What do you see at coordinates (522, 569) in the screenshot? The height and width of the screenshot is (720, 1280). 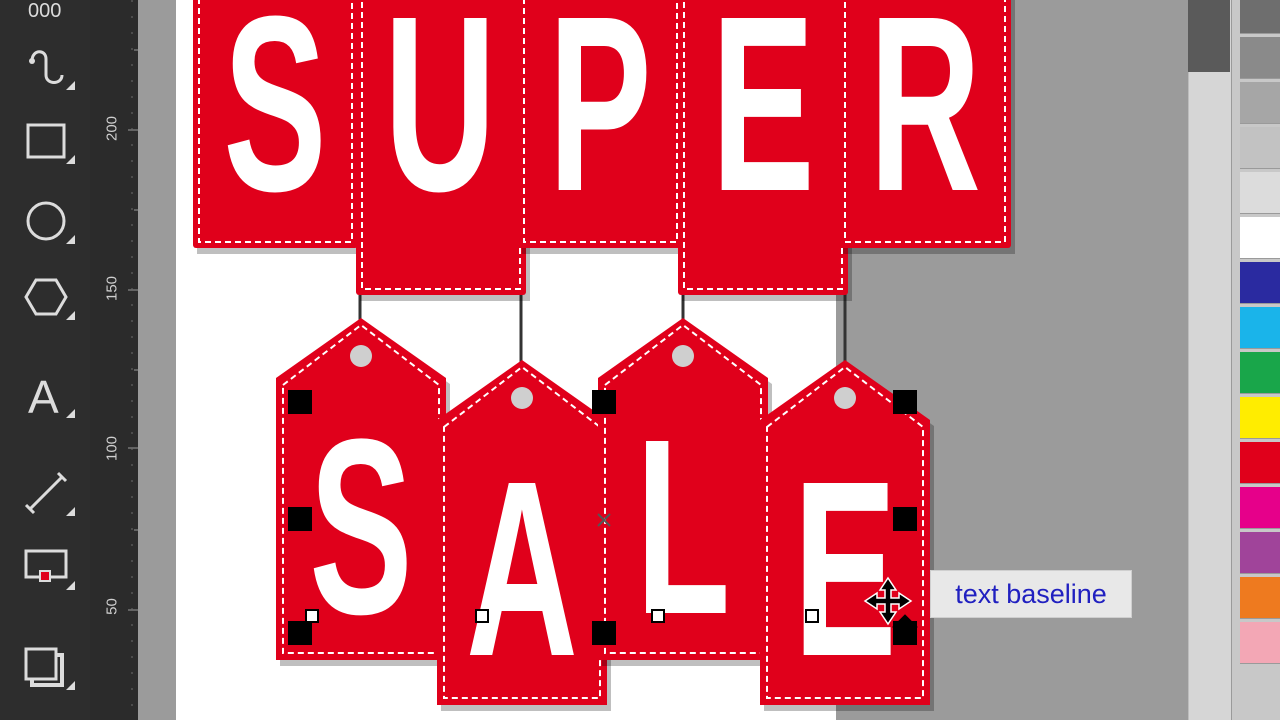 I see `tag-letter: A` at bounding box center [522, 569].